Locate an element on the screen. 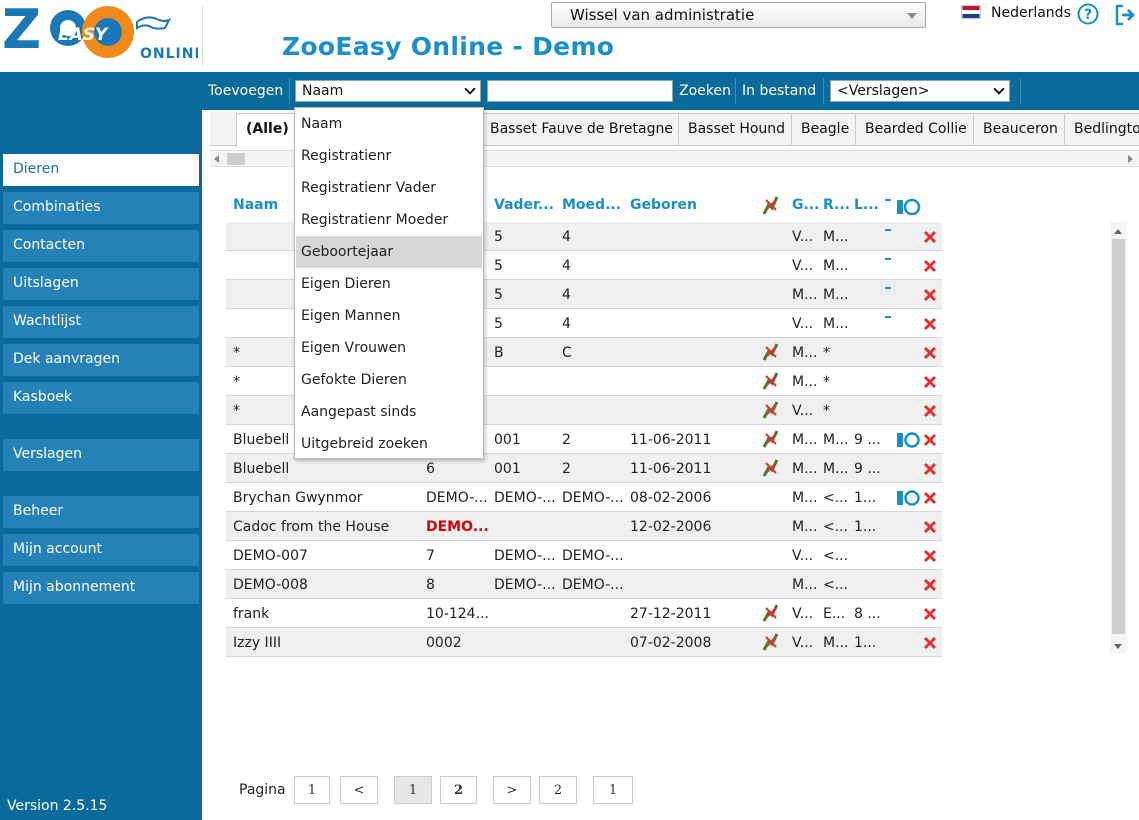  dropdown-option: Eigen Mannen is located at coordinates (389, 316).